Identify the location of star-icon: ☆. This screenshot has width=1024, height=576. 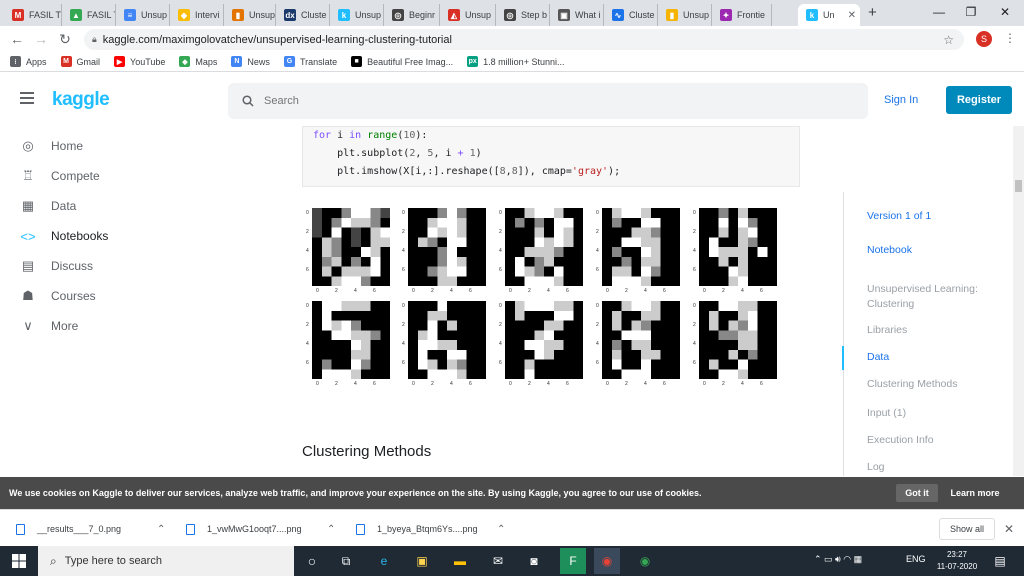
(948, 40).